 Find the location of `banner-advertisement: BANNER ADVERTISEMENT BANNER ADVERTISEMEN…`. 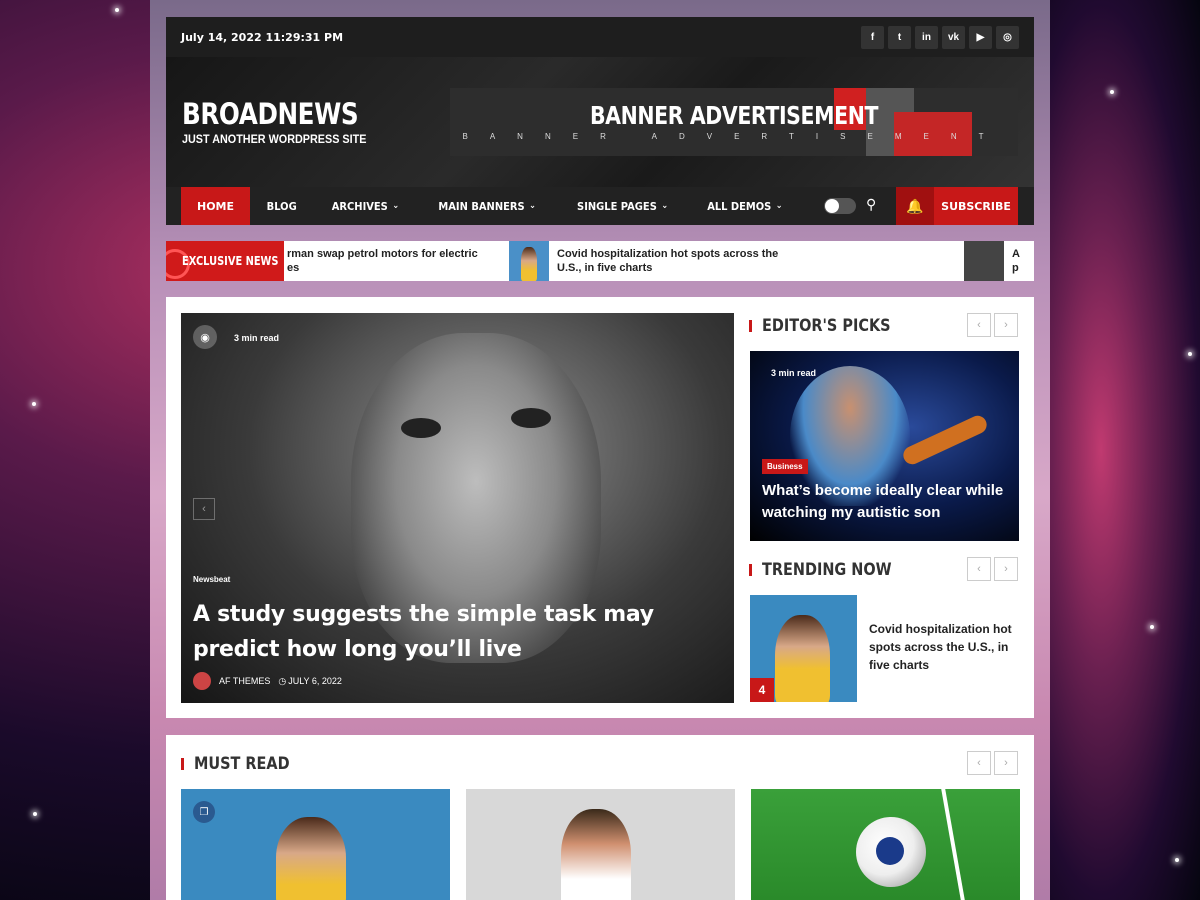

banner-advertisement: BANNER ADVERTISEMENT BANNER ADVERTISEMEN… is located at coordinates (734, 122).